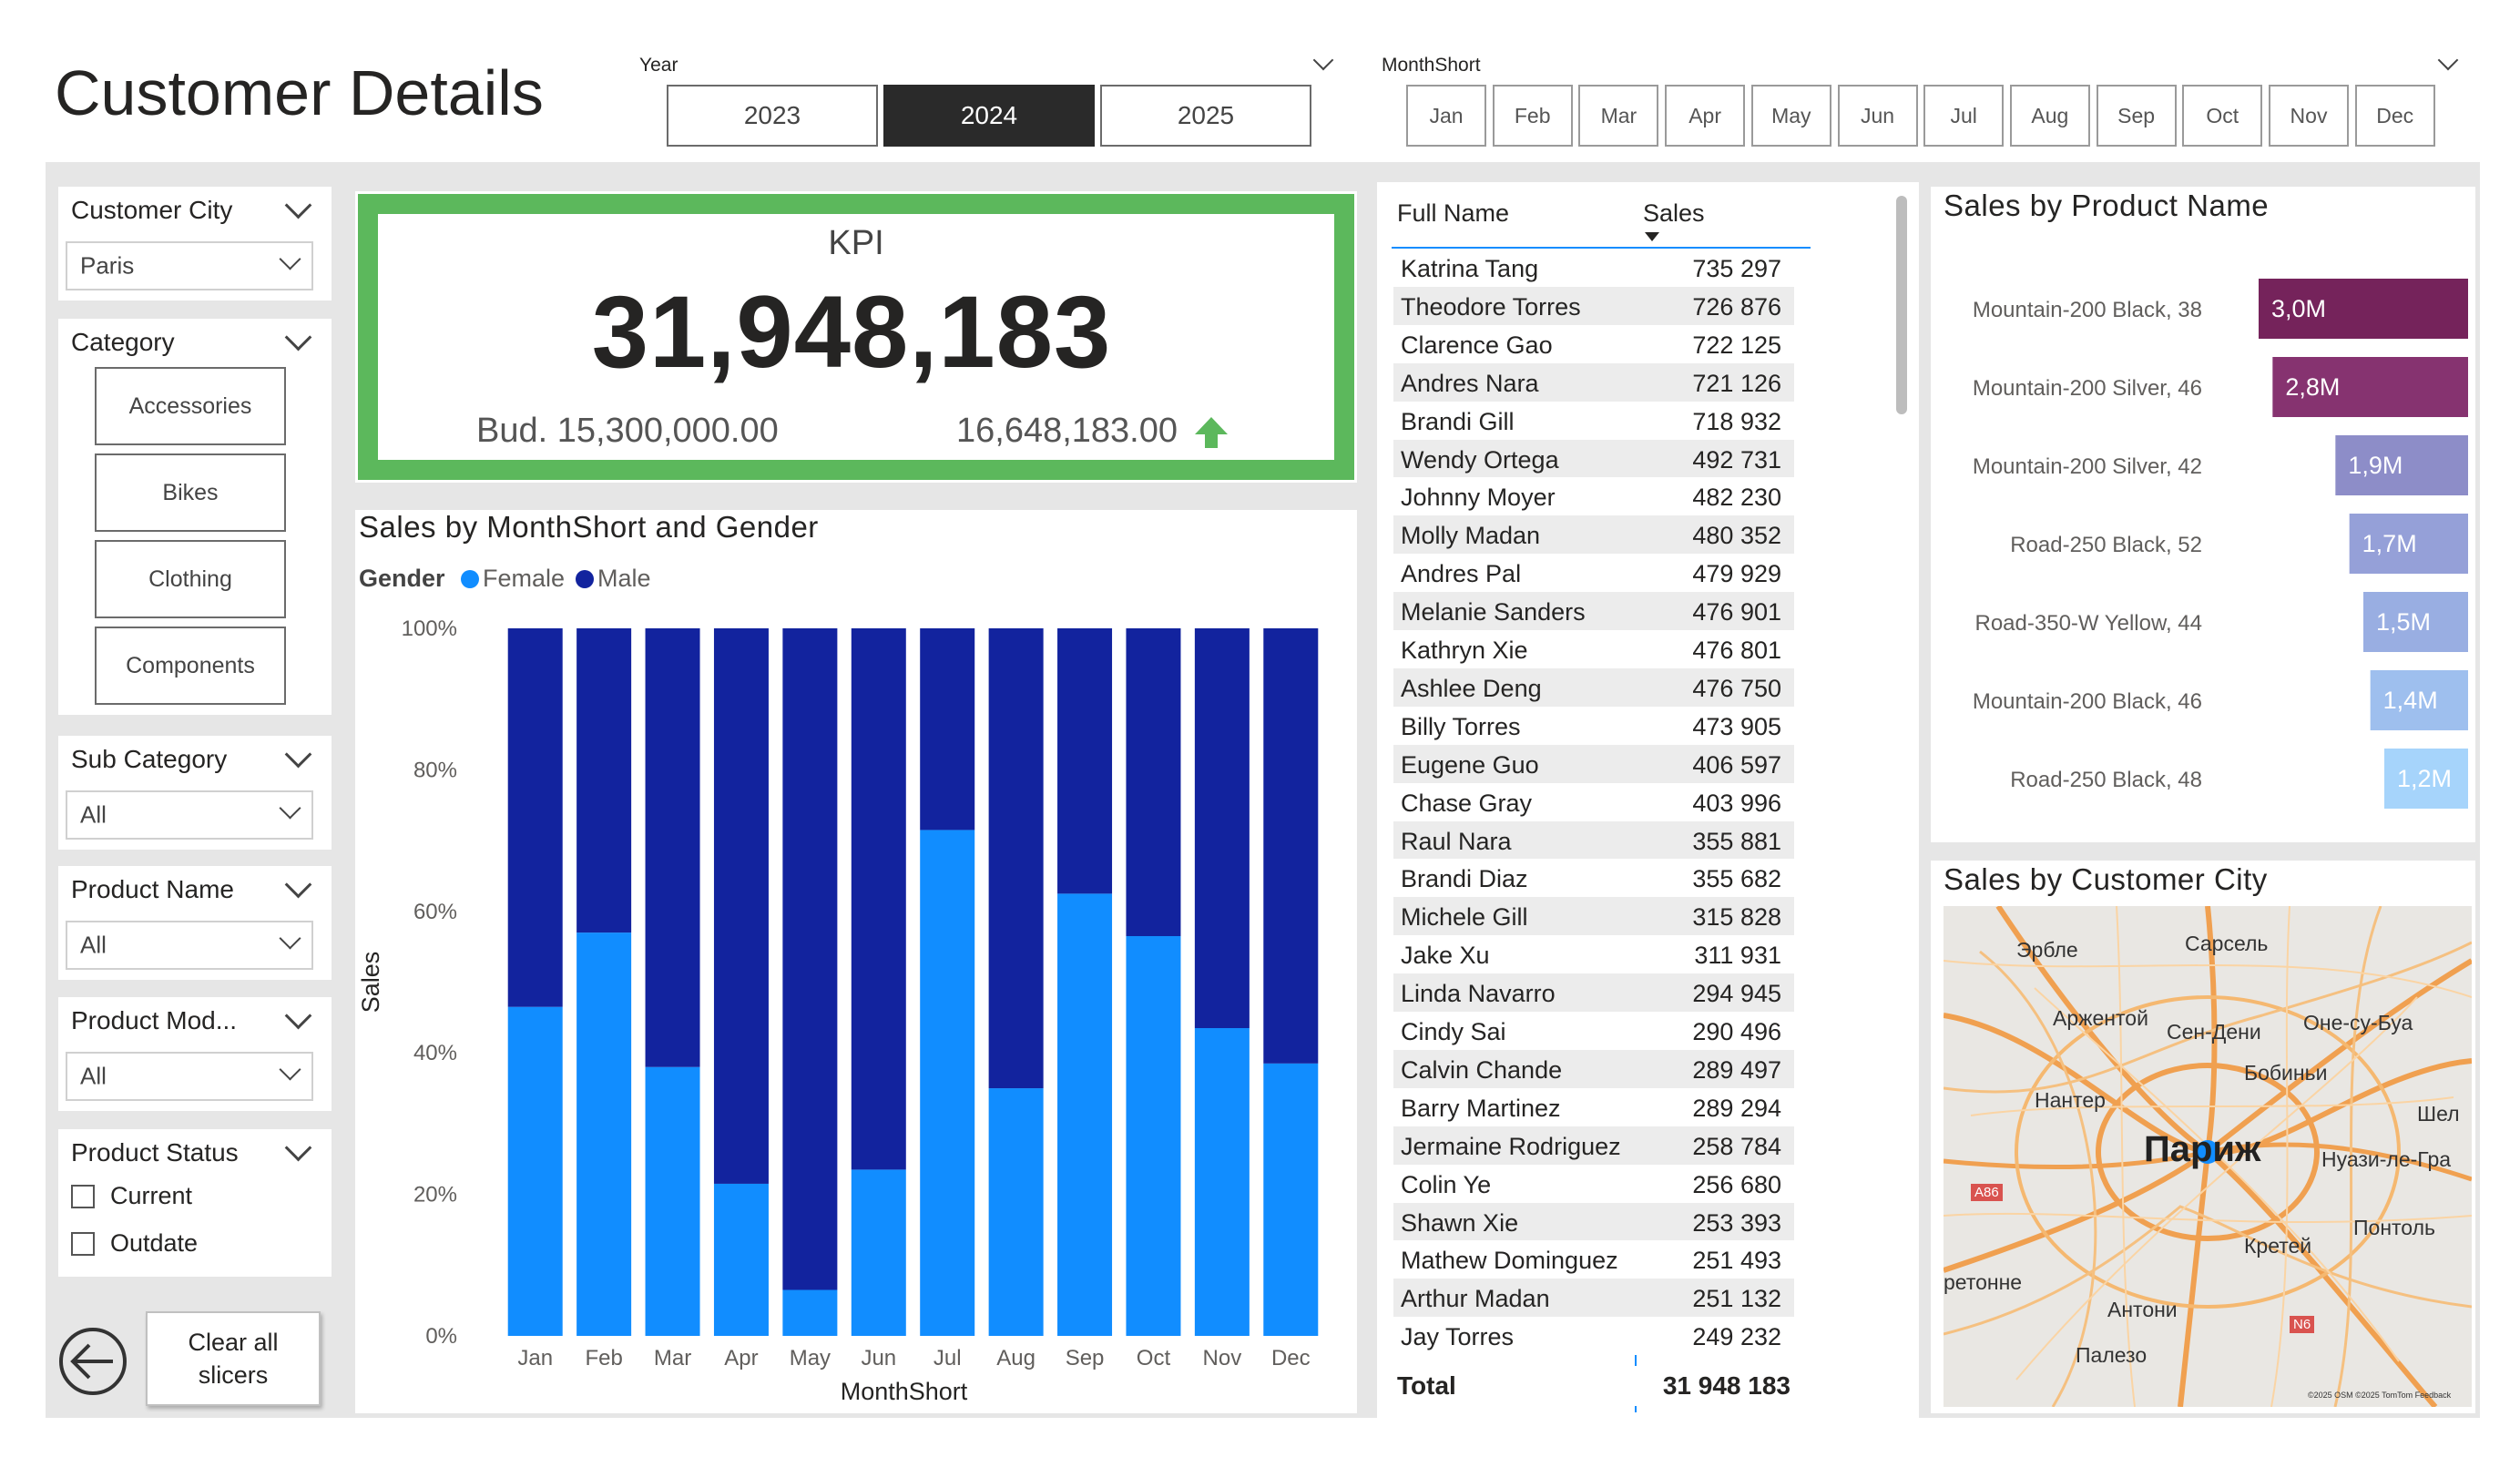 This screenshot has width=2520, height=1457. I want to click on bar-female-jul, so click(947, 1083).